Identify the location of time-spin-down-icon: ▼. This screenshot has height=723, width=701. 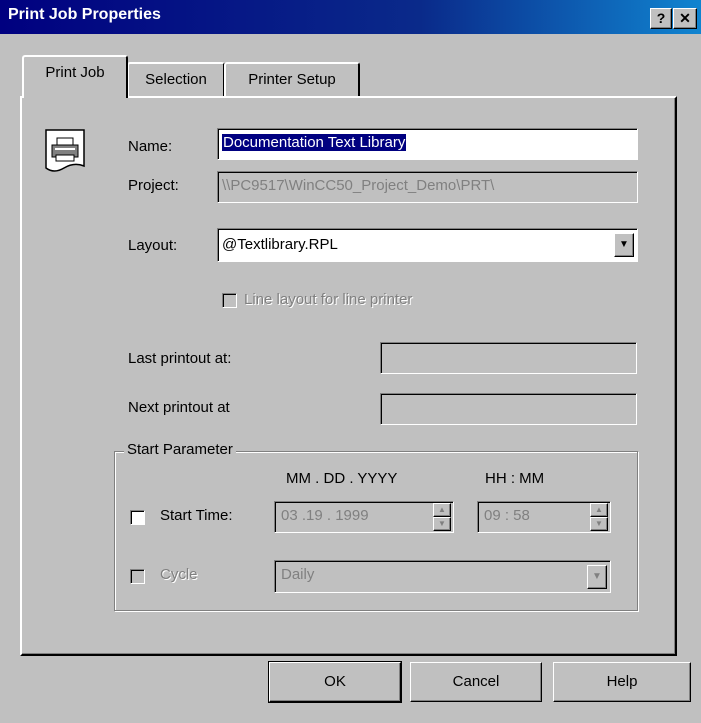
(599, 524).